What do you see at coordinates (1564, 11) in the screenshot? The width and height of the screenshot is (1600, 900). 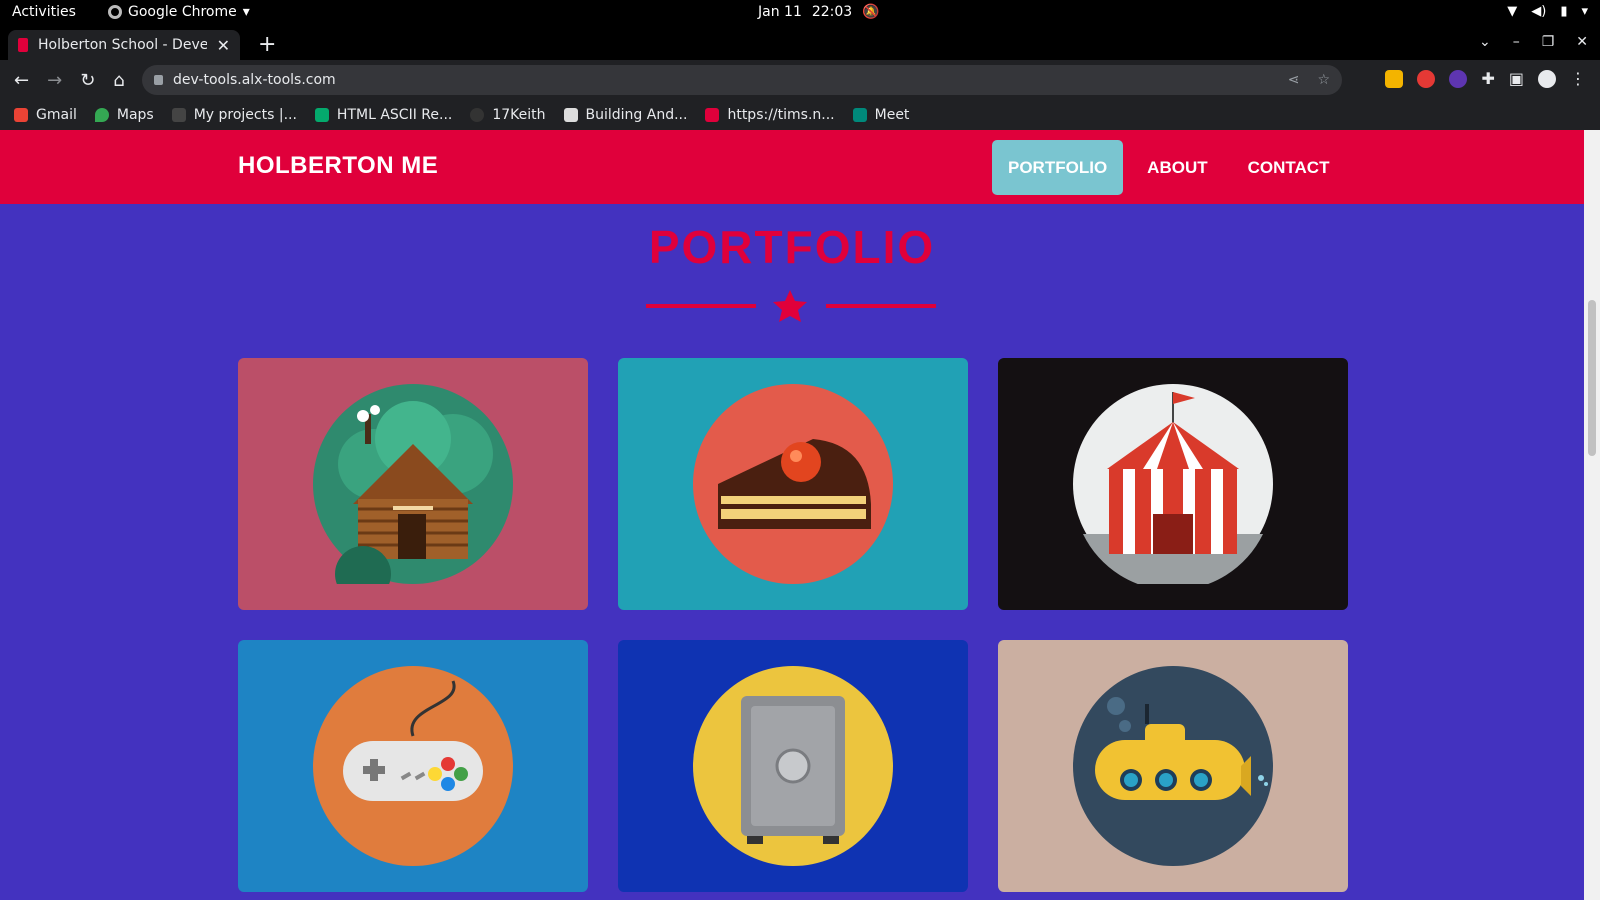 I see `battery-icon: ▮` at bounding box center [1564, 11].